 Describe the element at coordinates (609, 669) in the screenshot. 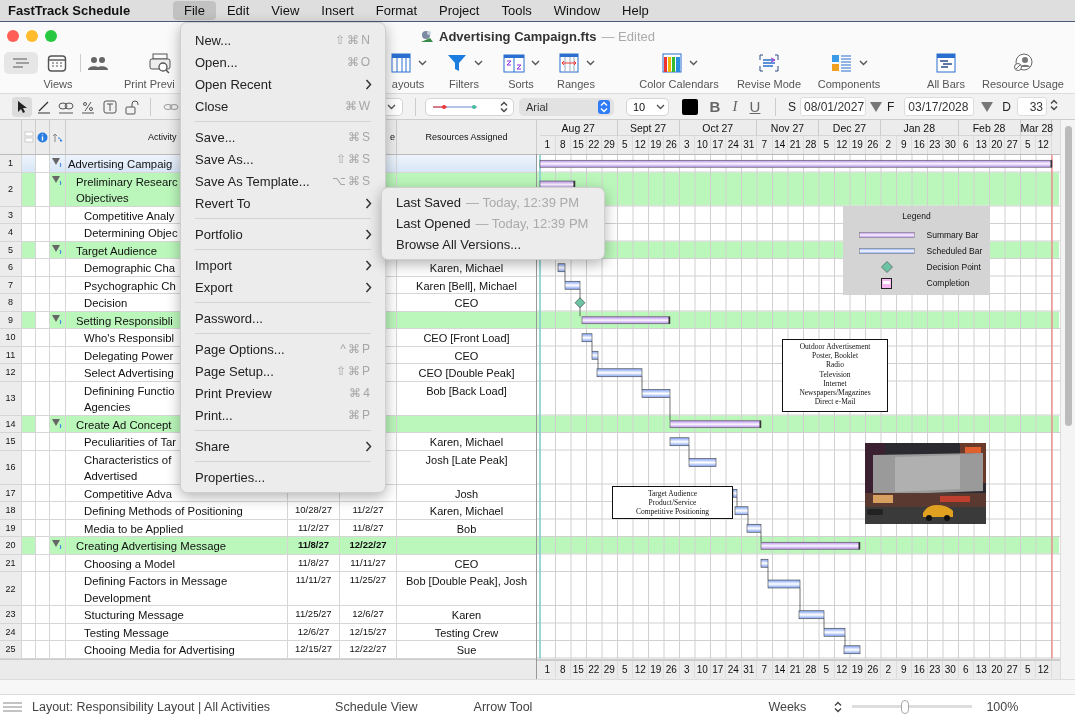

I see `week-label: 29` at that location.